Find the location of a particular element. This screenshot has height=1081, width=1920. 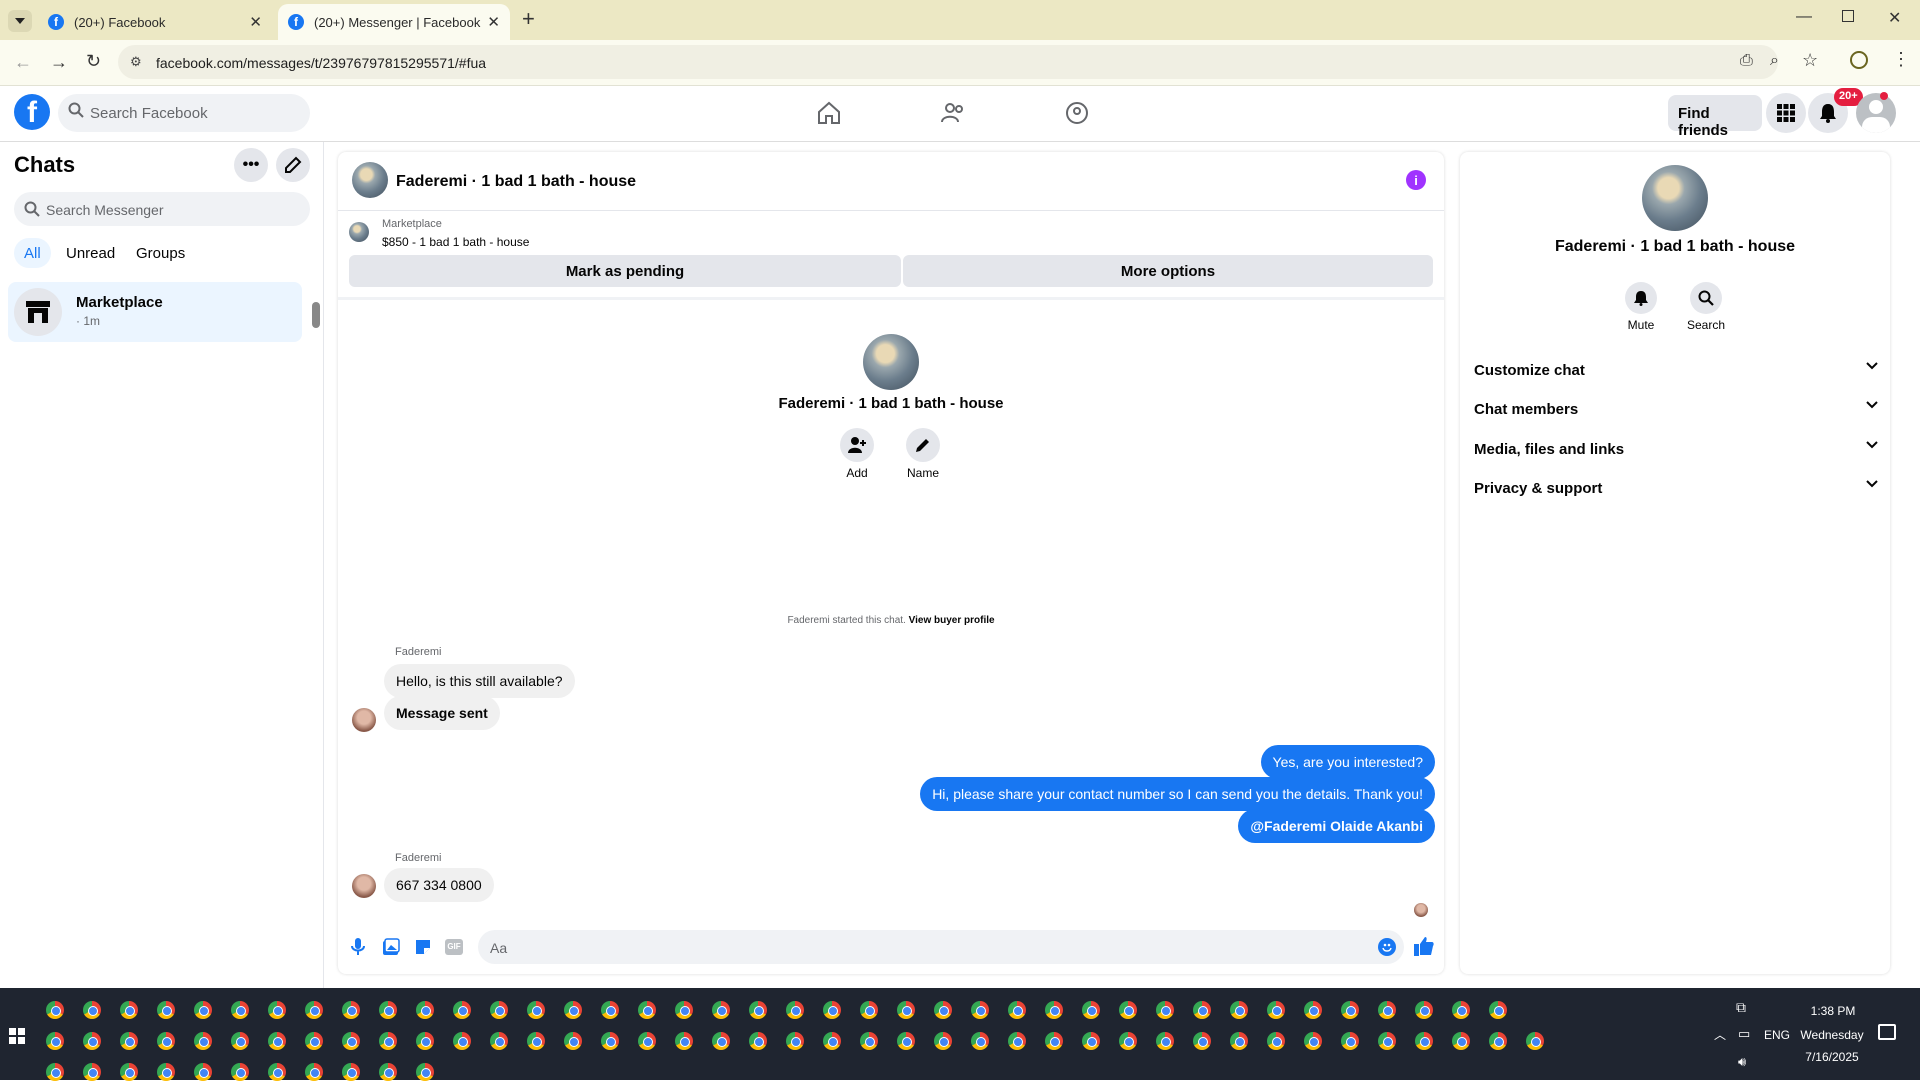

conversation-title: Faderemi · 1 bad 1 bath - house is located at coordinates (516, 182).